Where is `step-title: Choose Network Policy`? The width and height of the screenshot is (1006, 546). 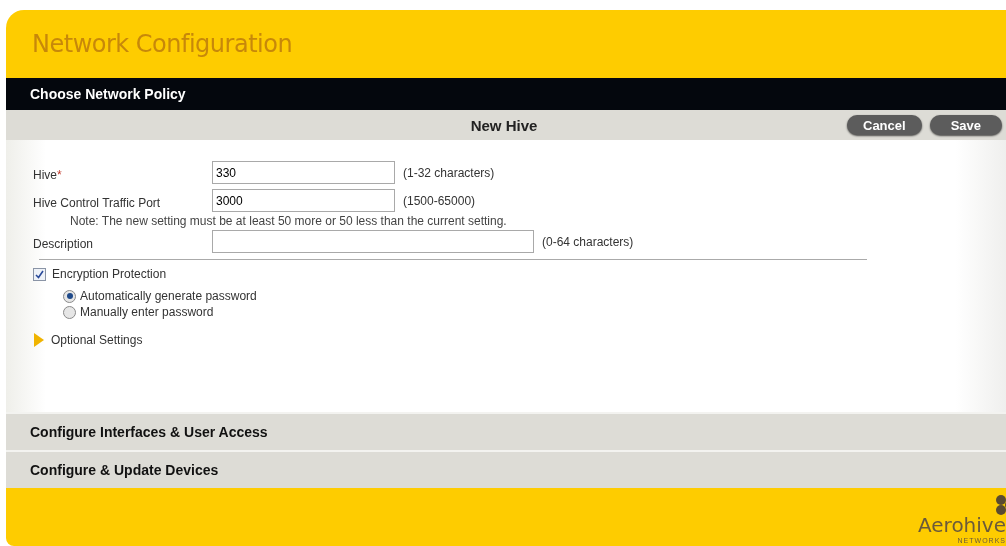
step-title: Choose Network Policy is located at coordinates (108, 94).